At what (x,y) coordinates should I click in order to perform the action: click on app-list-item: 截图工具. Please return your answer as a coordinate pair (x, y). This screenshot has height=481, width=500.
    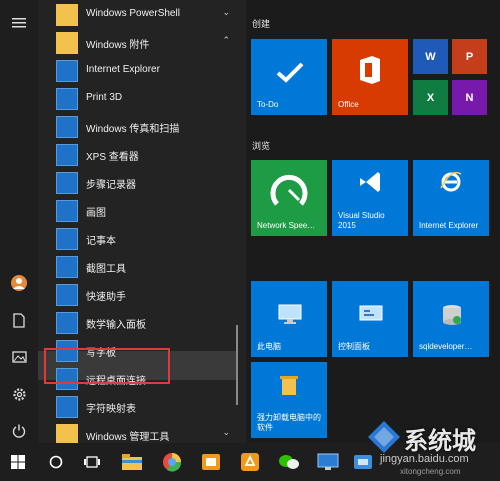
    Looking at the image, I should click on (138, 266).